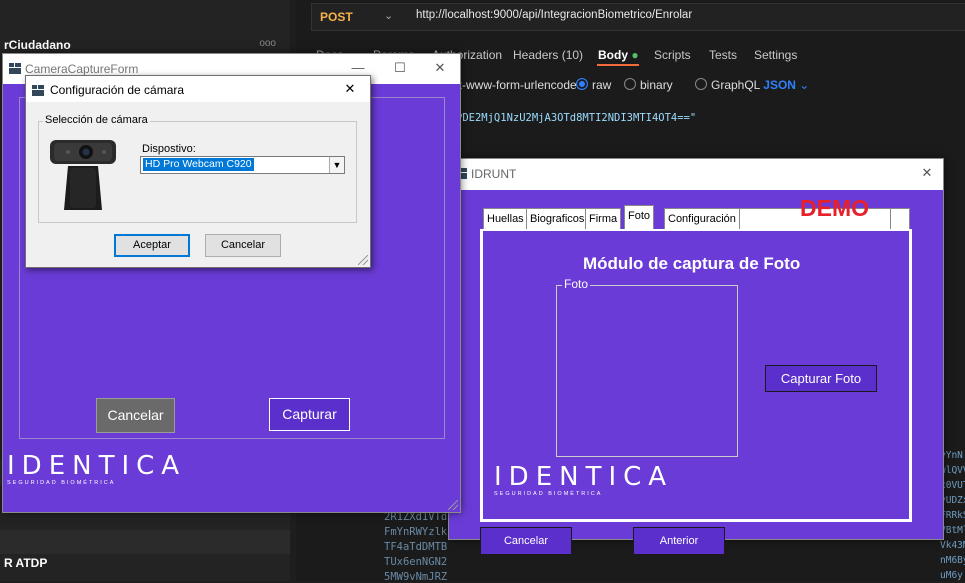 The image size is (965, 583). Describe the element at coordinates (952, 560) in the screenshot. I see `code-line: nM6By` at that location.